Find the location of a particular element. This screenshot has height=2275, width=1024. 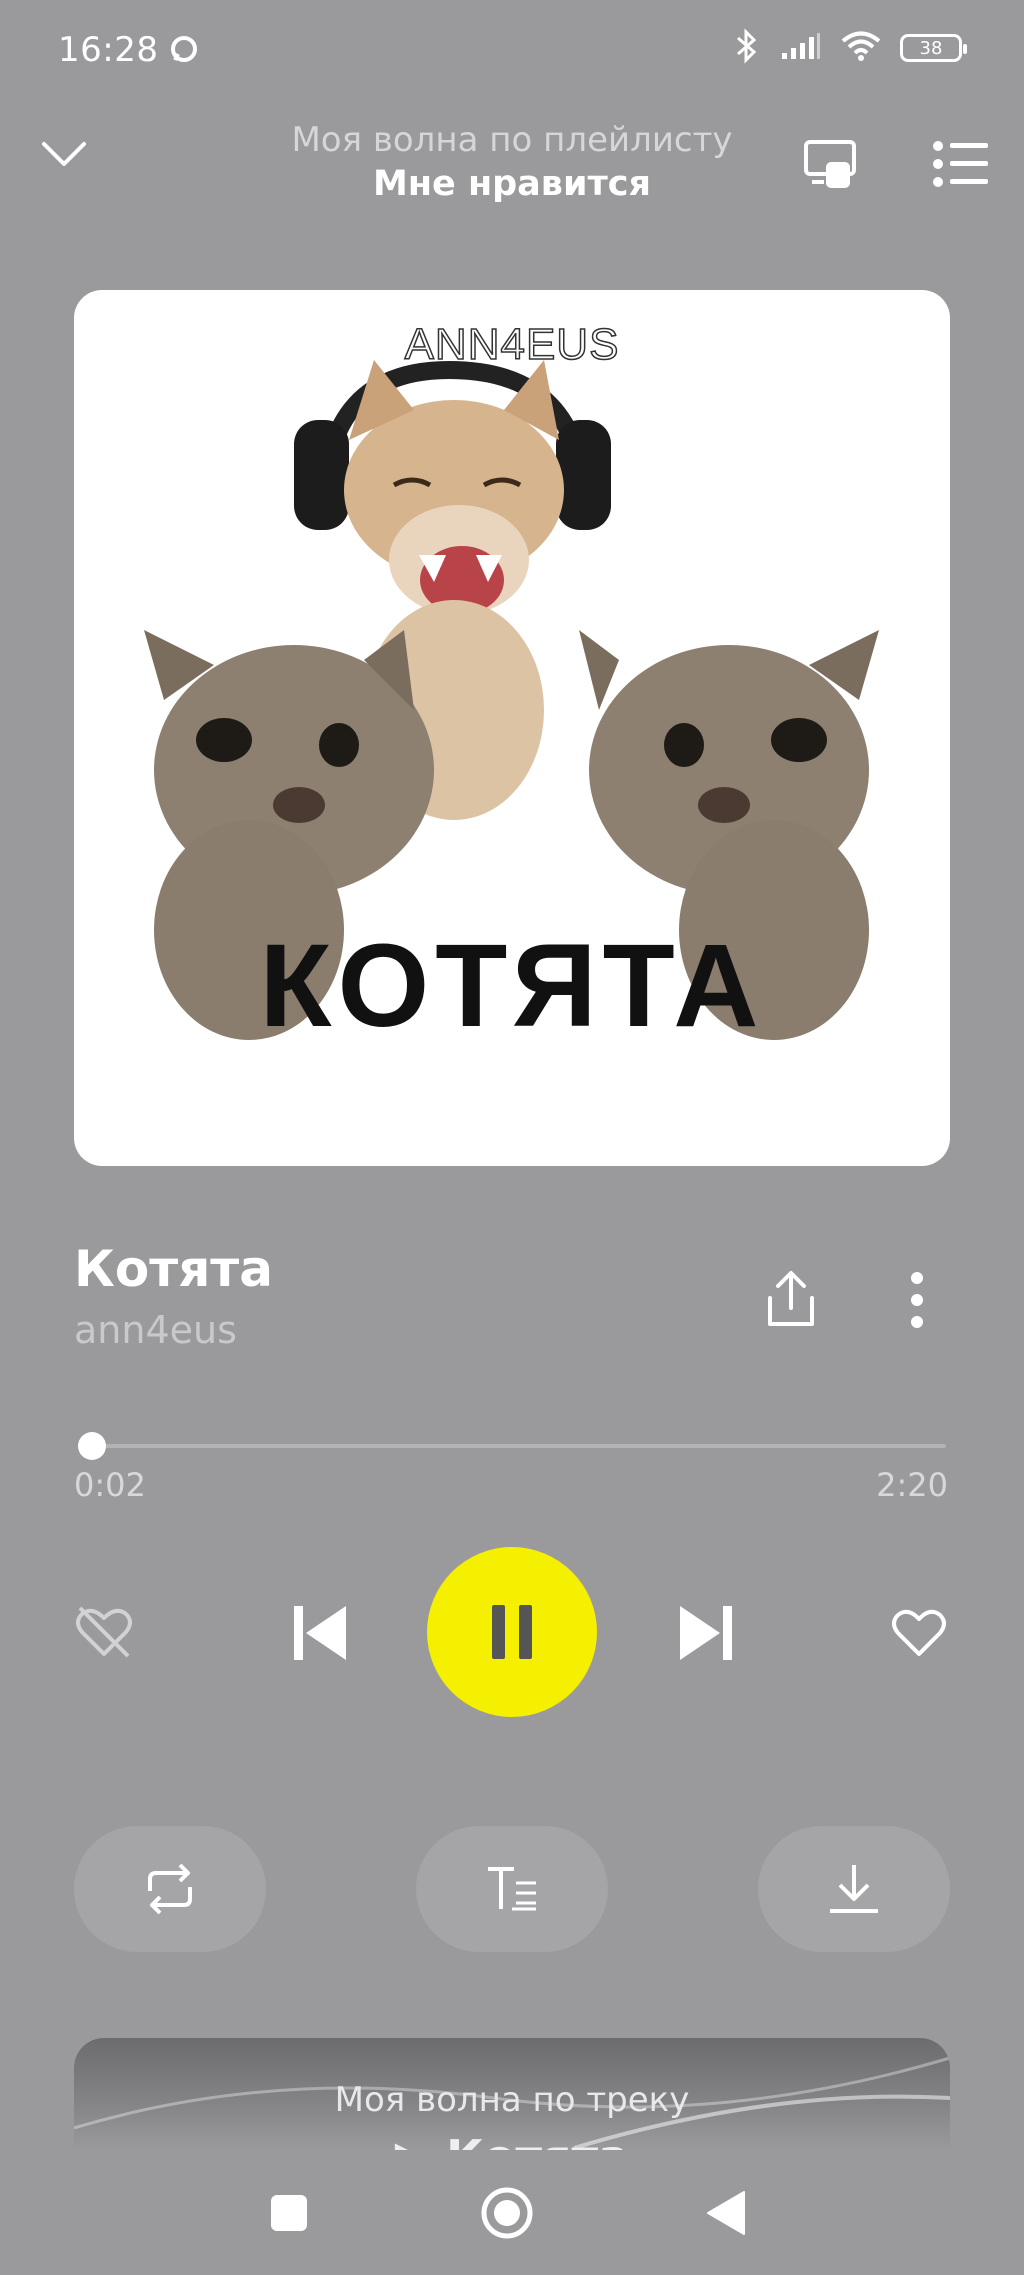

track-artist: ann4eus is located at coordinates (155, 1330).